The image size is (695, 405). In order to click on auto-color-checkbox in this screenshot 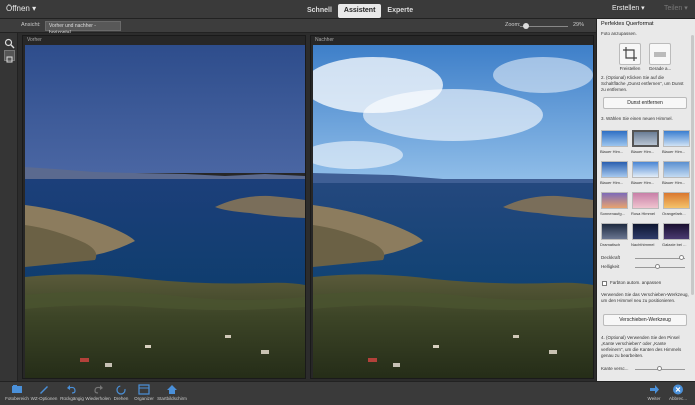, I will do `click(604, 283)`.